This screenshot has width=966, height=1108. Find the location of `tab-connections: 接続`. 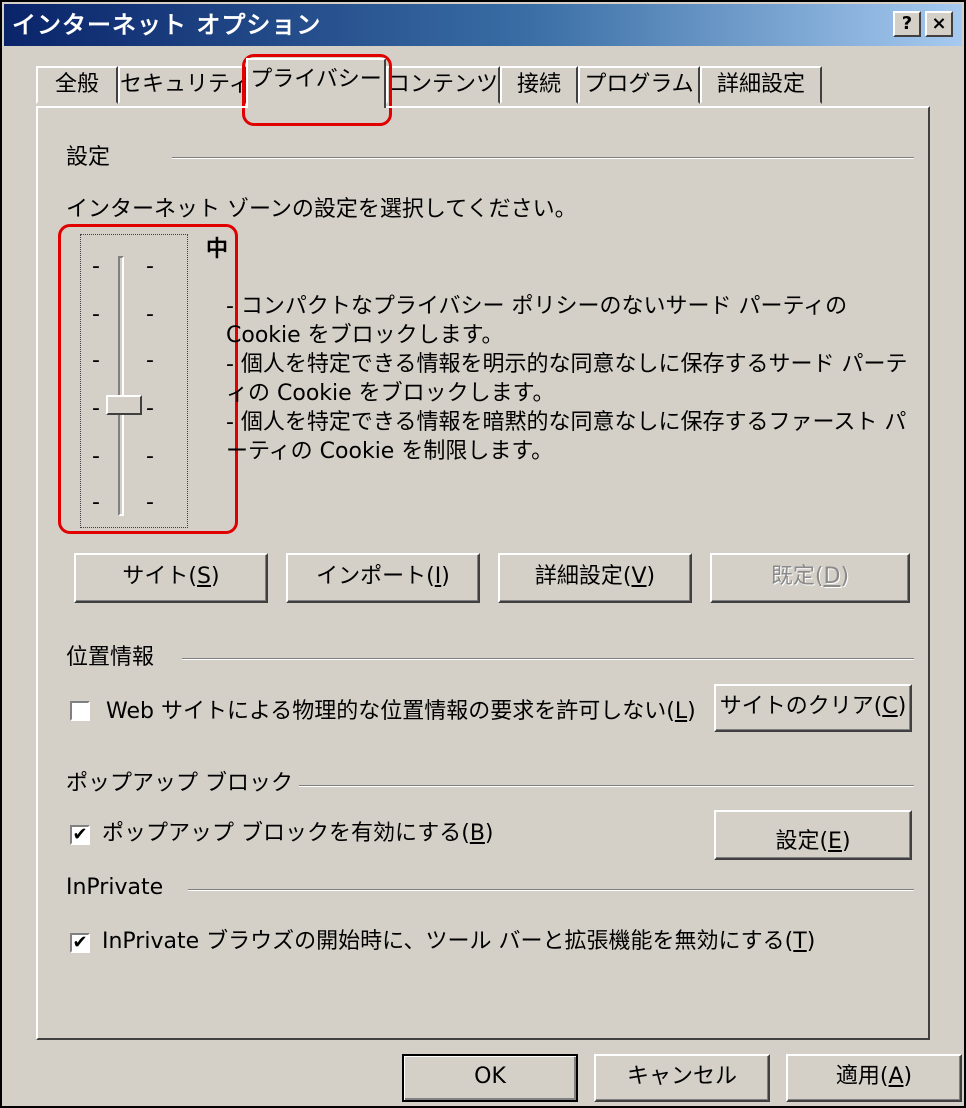

tab-connections: 接続 is located at coordinates (539, 85).